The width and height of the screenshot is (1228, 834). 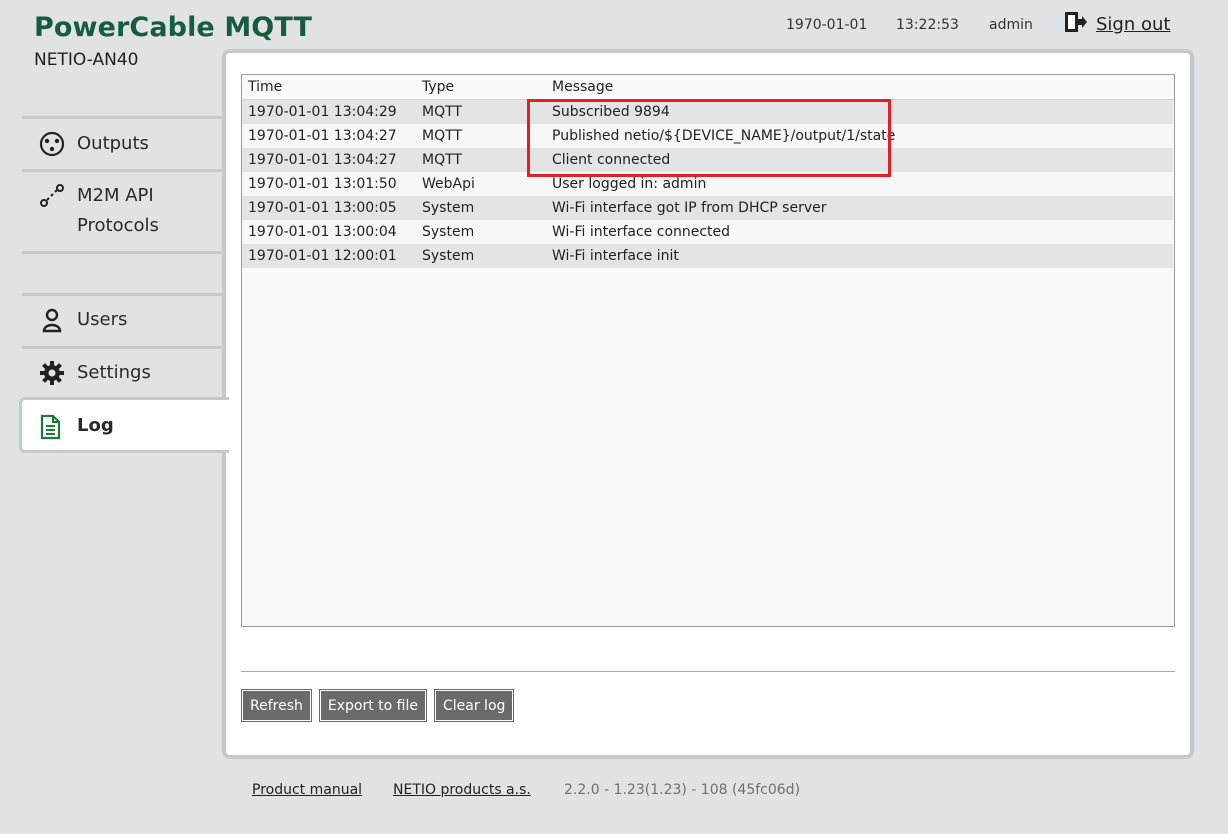 What do you see at coordinates (474, 705) in the screenshot?
I see `clear-log-button: Clear log` at bounding box center [474, 705].